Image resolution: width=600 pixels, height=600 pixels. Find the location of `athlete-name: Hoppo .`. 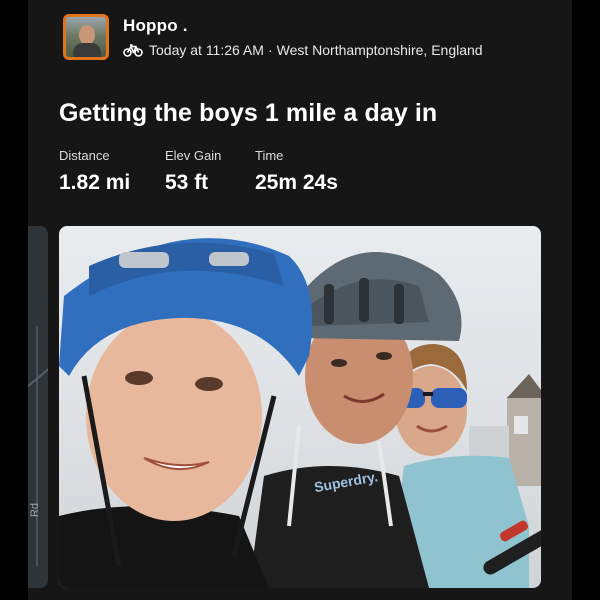

athlete-name: Hoppo . is located at coordinates (155, 26).